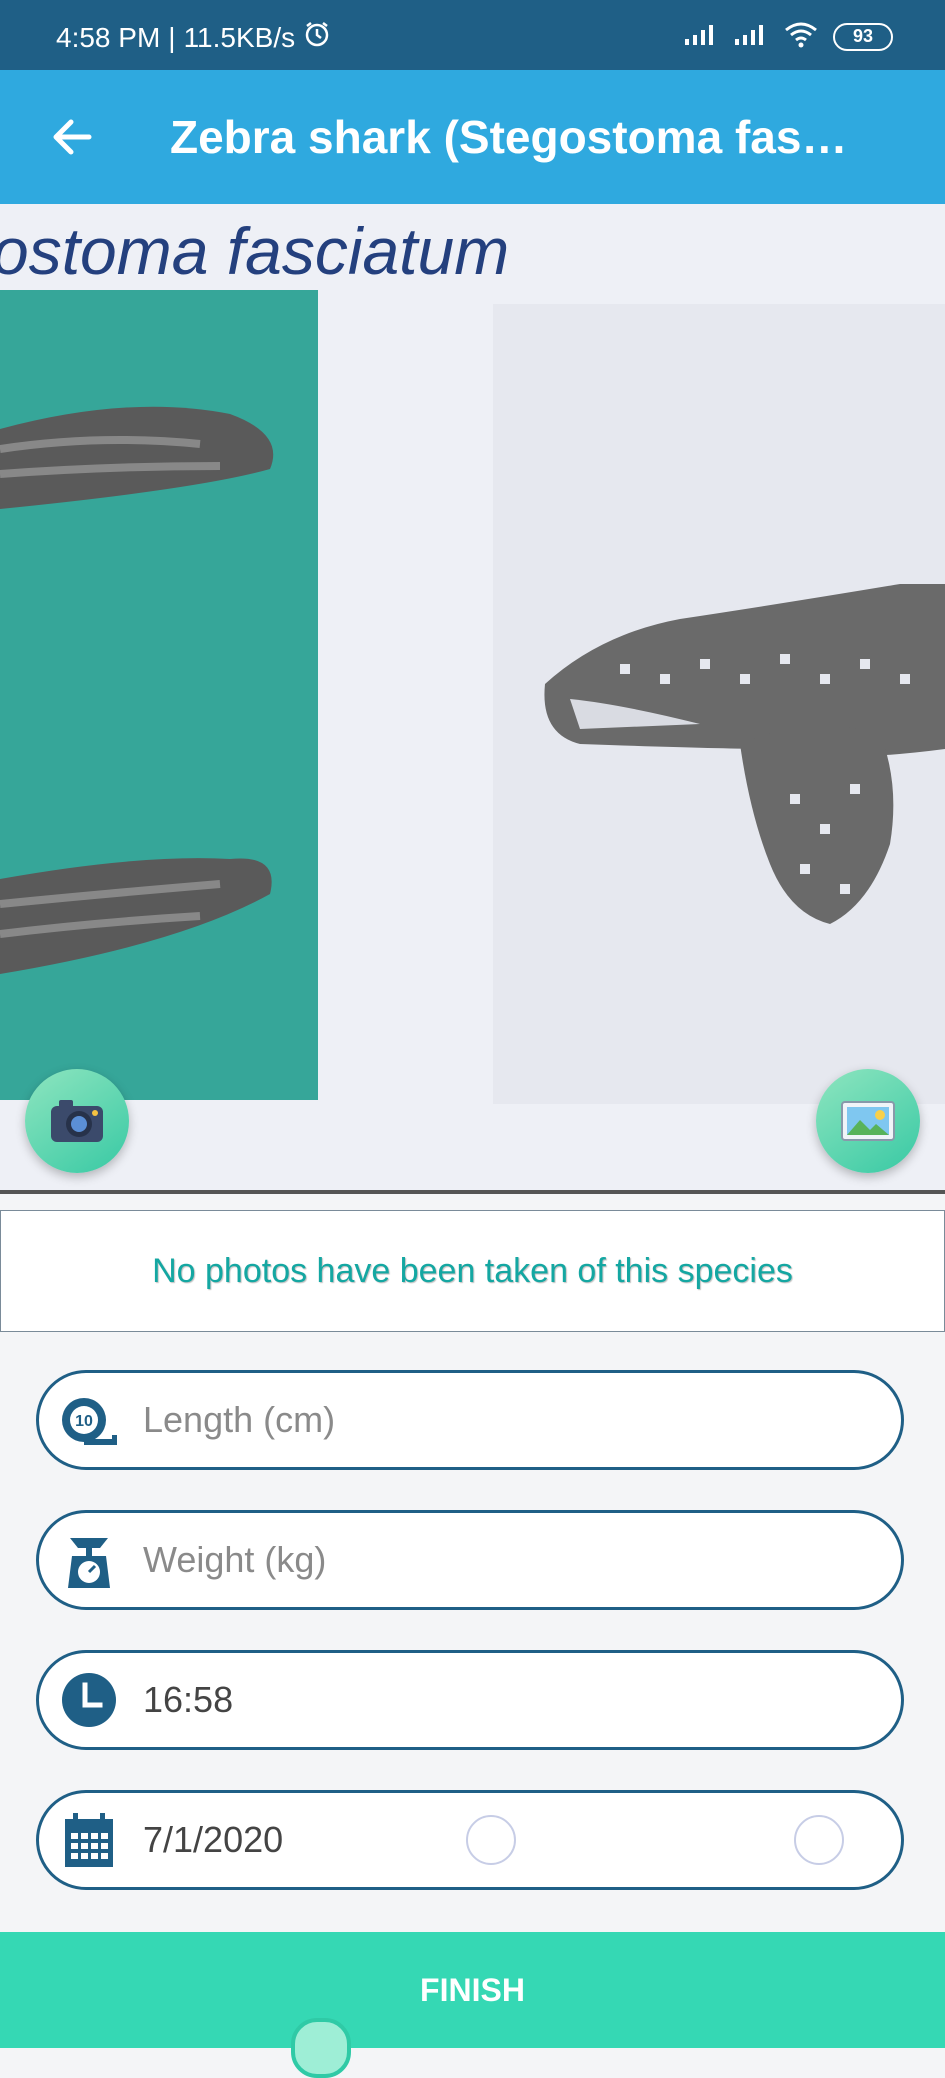  Describe the element at coordinates (470, 1700) in the screenshot. I see `time-field: 16:58` at that location.